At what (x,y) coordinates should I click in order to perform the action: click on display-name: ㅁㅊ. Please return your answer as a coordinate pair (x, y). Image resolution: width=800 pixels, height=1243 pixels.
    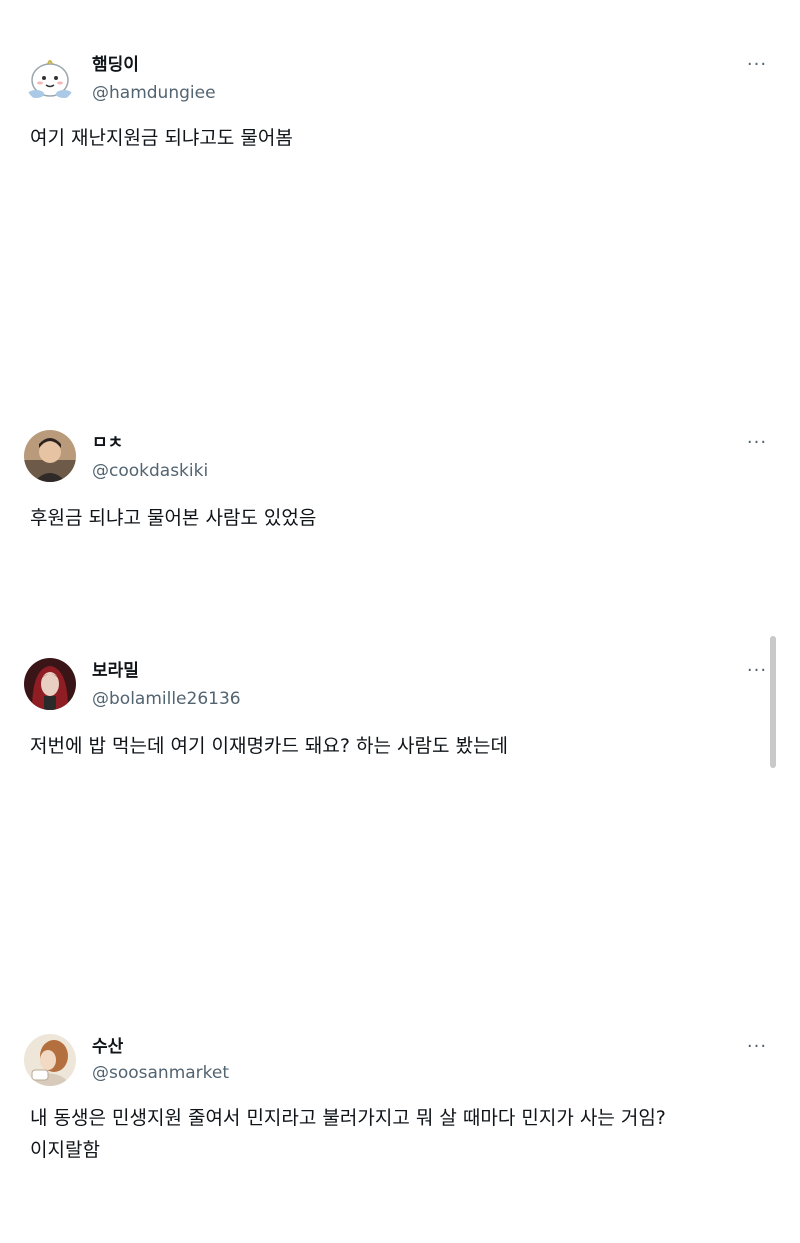
    Looking at the image, I should click on (107, 443).